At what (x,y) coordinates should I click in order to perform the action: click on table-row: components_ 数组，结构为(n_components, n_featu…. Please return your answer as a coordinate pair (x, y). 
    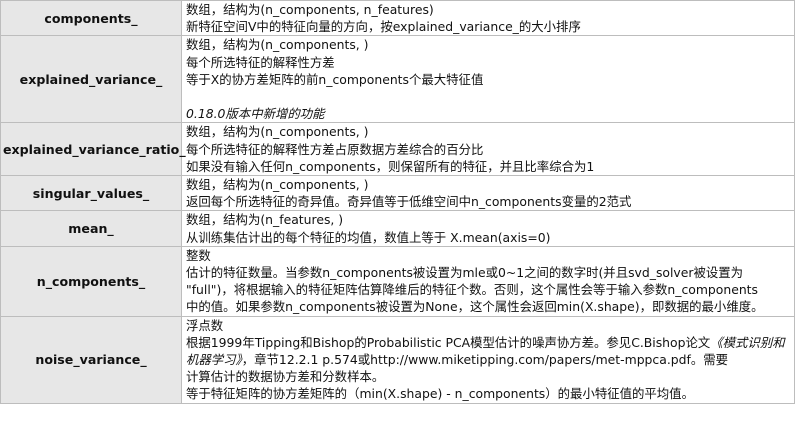
    Looking at the image, I should click on (397, 18).